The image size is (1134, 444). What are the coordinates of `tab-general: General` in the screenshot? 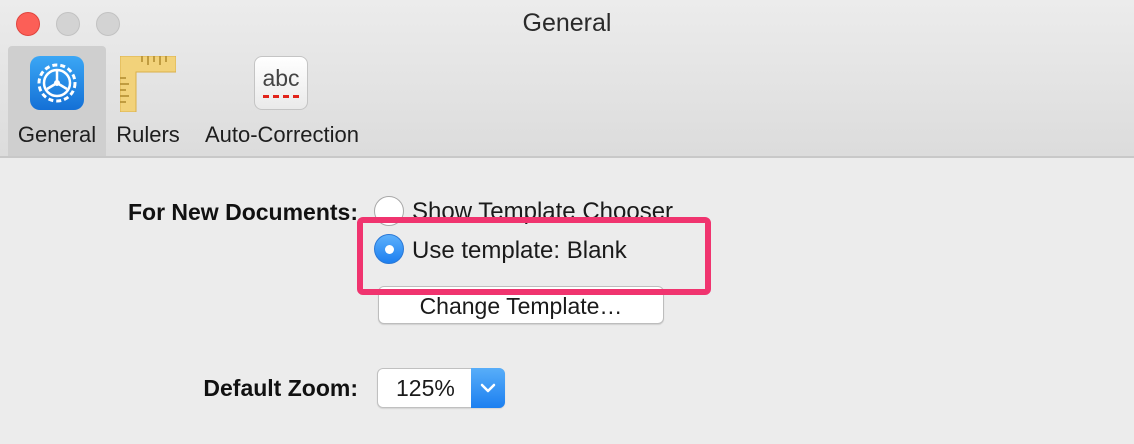 It's located at (57, 101).